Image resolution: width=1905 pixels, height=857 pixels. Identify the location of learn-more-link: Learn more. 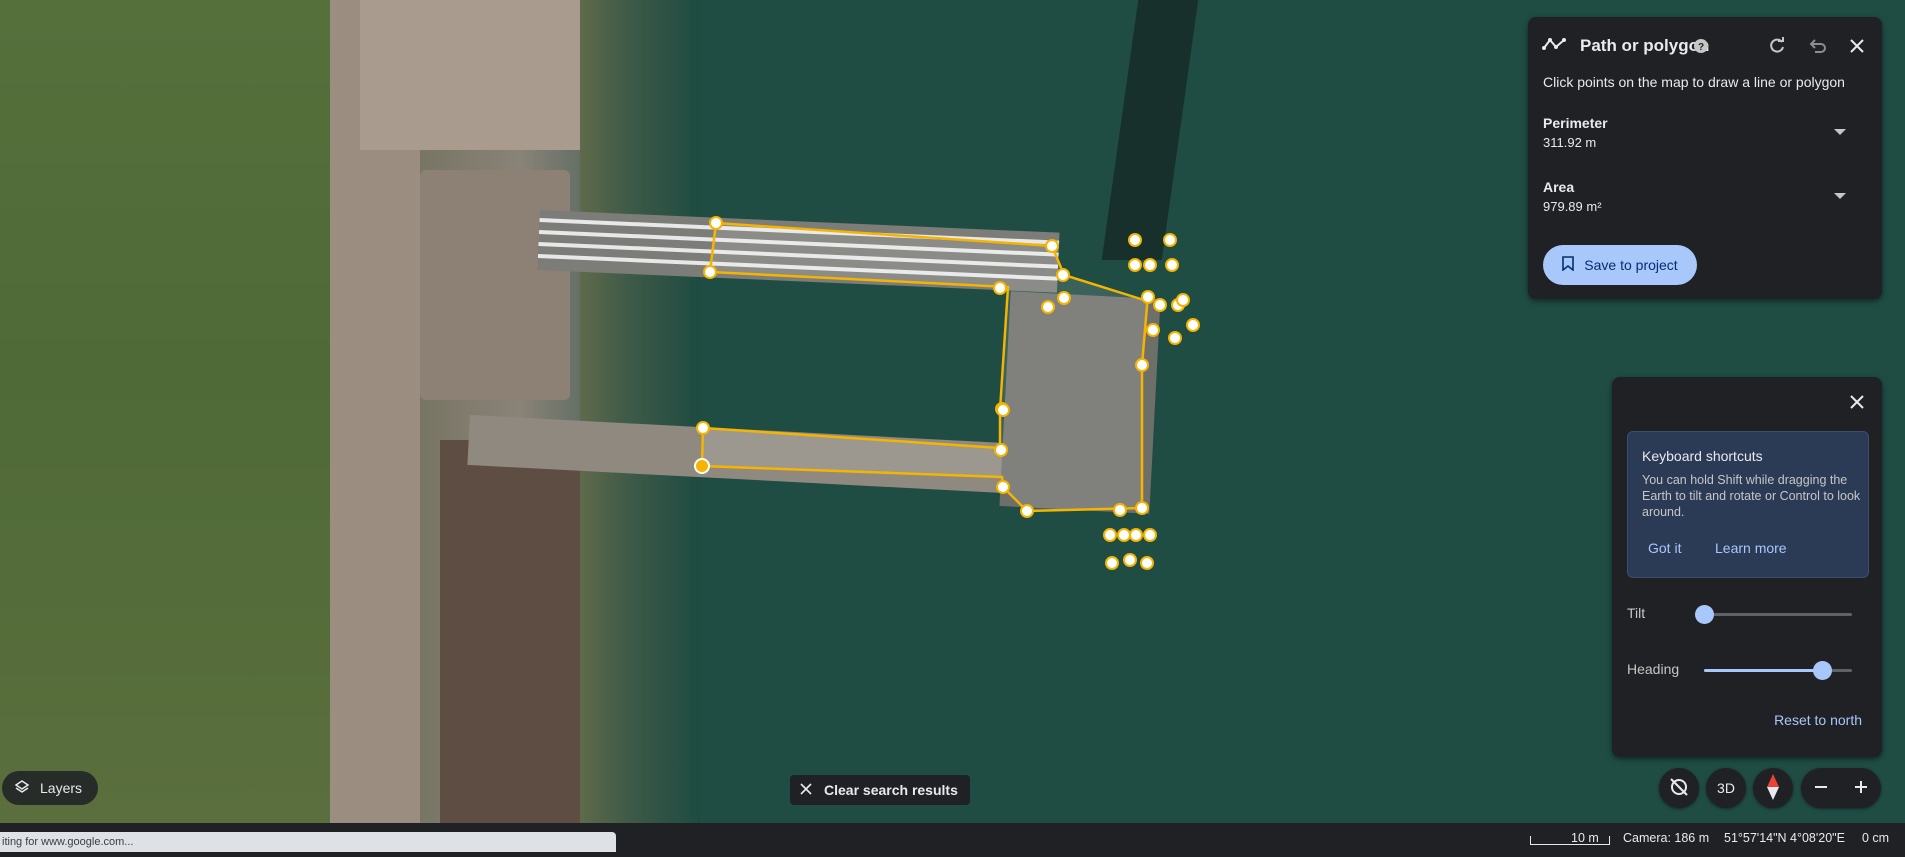
(1751, 548).